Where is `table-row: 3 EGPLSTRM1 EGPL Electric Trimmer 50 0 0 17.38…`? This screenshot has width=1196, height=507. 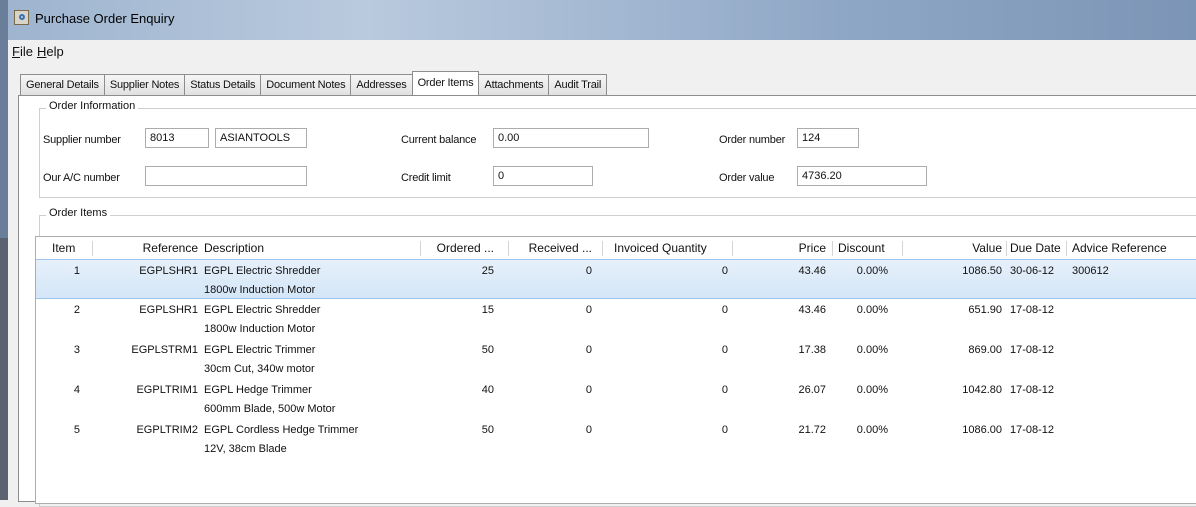
table-row: 3 EGPLSTRM1 EGPL Electric Trimmer 50 0 0 17.38… is located at coordinates (616, 359).